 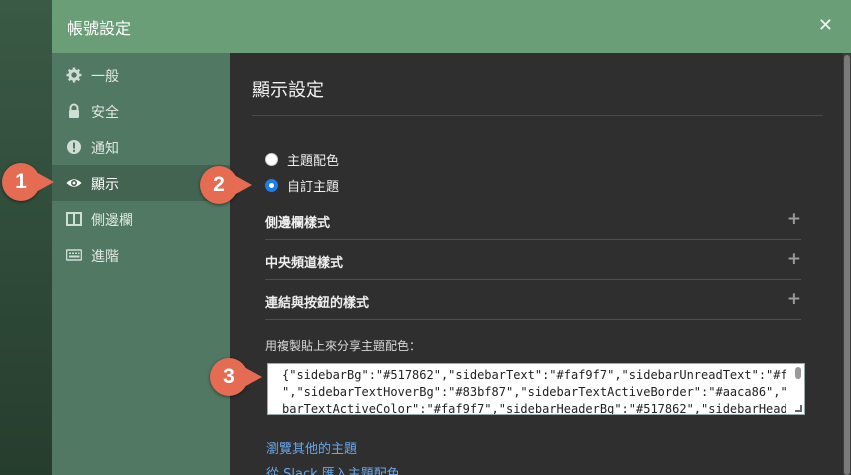 What do you see at coordinates (288, 90) in the screenshot?
I see `page-title: 顯示設定` at bounding box center [288, 90].